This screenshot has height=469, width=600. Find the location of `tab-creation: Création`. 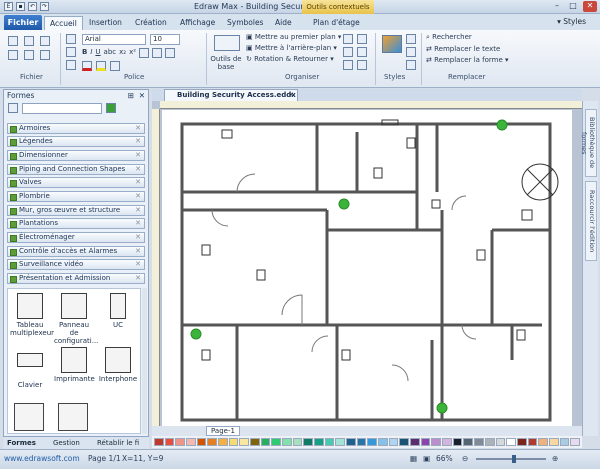

tab-creation: Création is located at coordinates (151, 23).